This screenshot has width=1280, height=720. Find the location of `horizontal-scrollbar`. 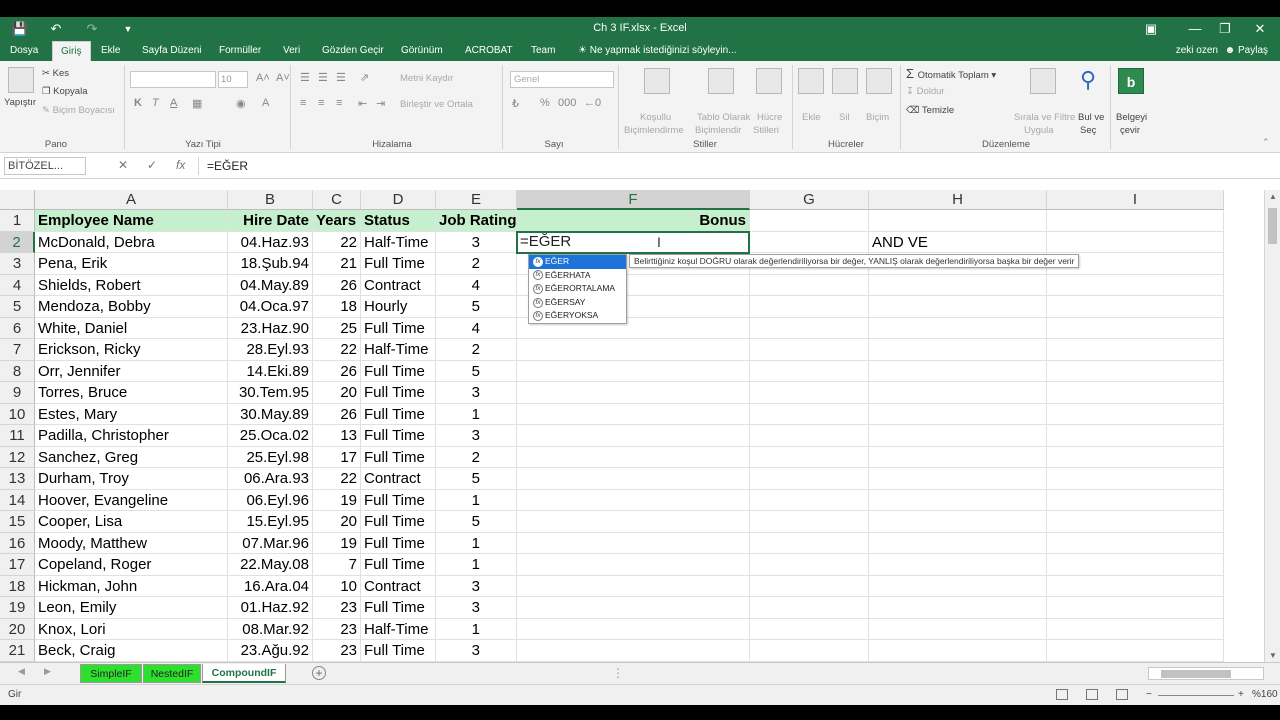

horizontal-scrollbar is located at coordinates (1206, 673).